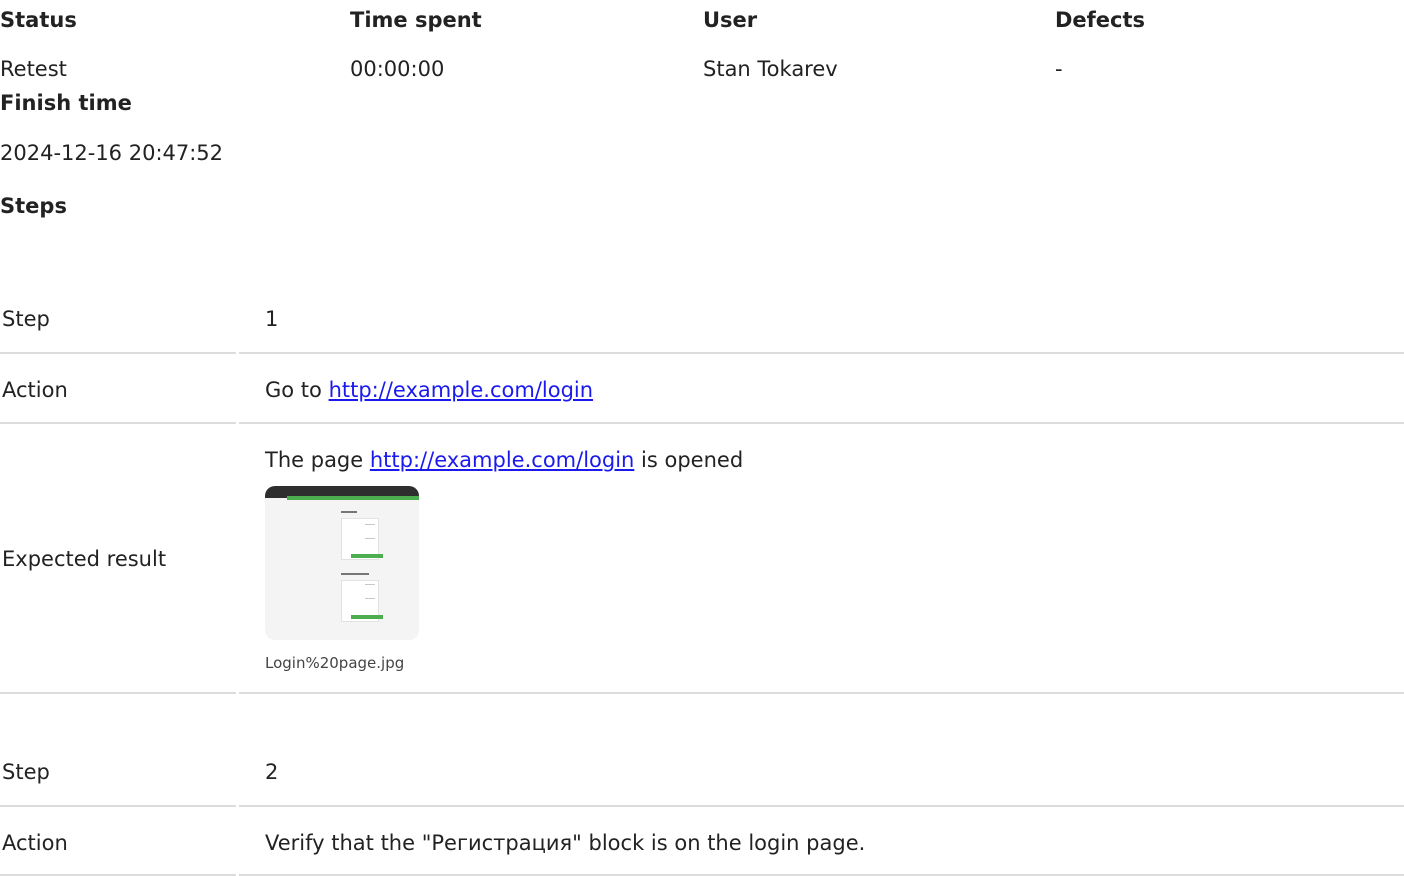 This screenshot has height=876, width=1404. Describe the element at coordinates (314, 460) in the screenshot. I see `step-1-expected-prefix: The page` at that location.